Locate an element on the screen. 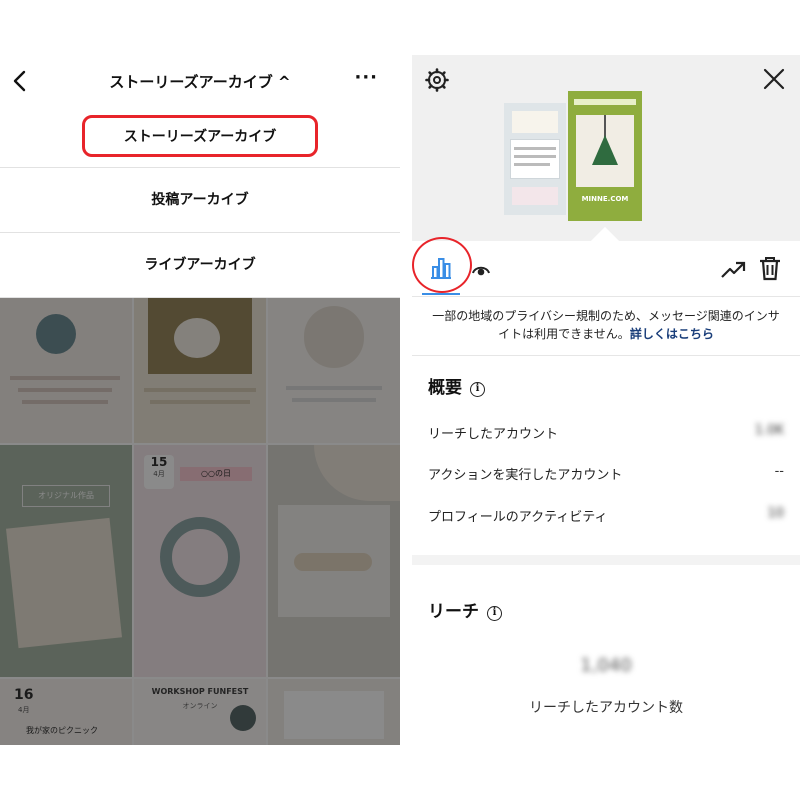 Image resolution: width=800 pixels, height=800 pixels. section-divider is located at coordinates (606, 560).